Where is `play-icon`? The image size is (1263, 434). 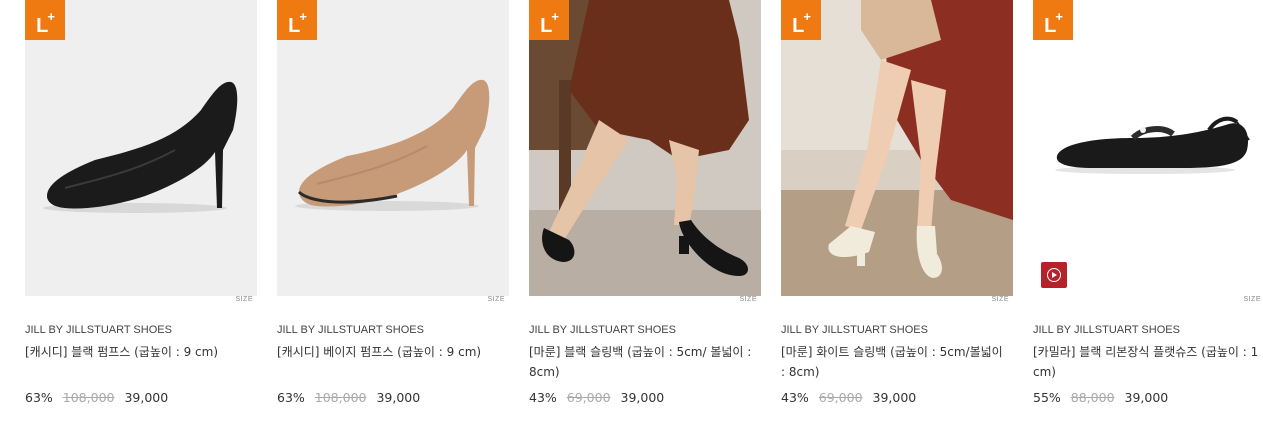
play-icon is located at coordinates (1054, 275).